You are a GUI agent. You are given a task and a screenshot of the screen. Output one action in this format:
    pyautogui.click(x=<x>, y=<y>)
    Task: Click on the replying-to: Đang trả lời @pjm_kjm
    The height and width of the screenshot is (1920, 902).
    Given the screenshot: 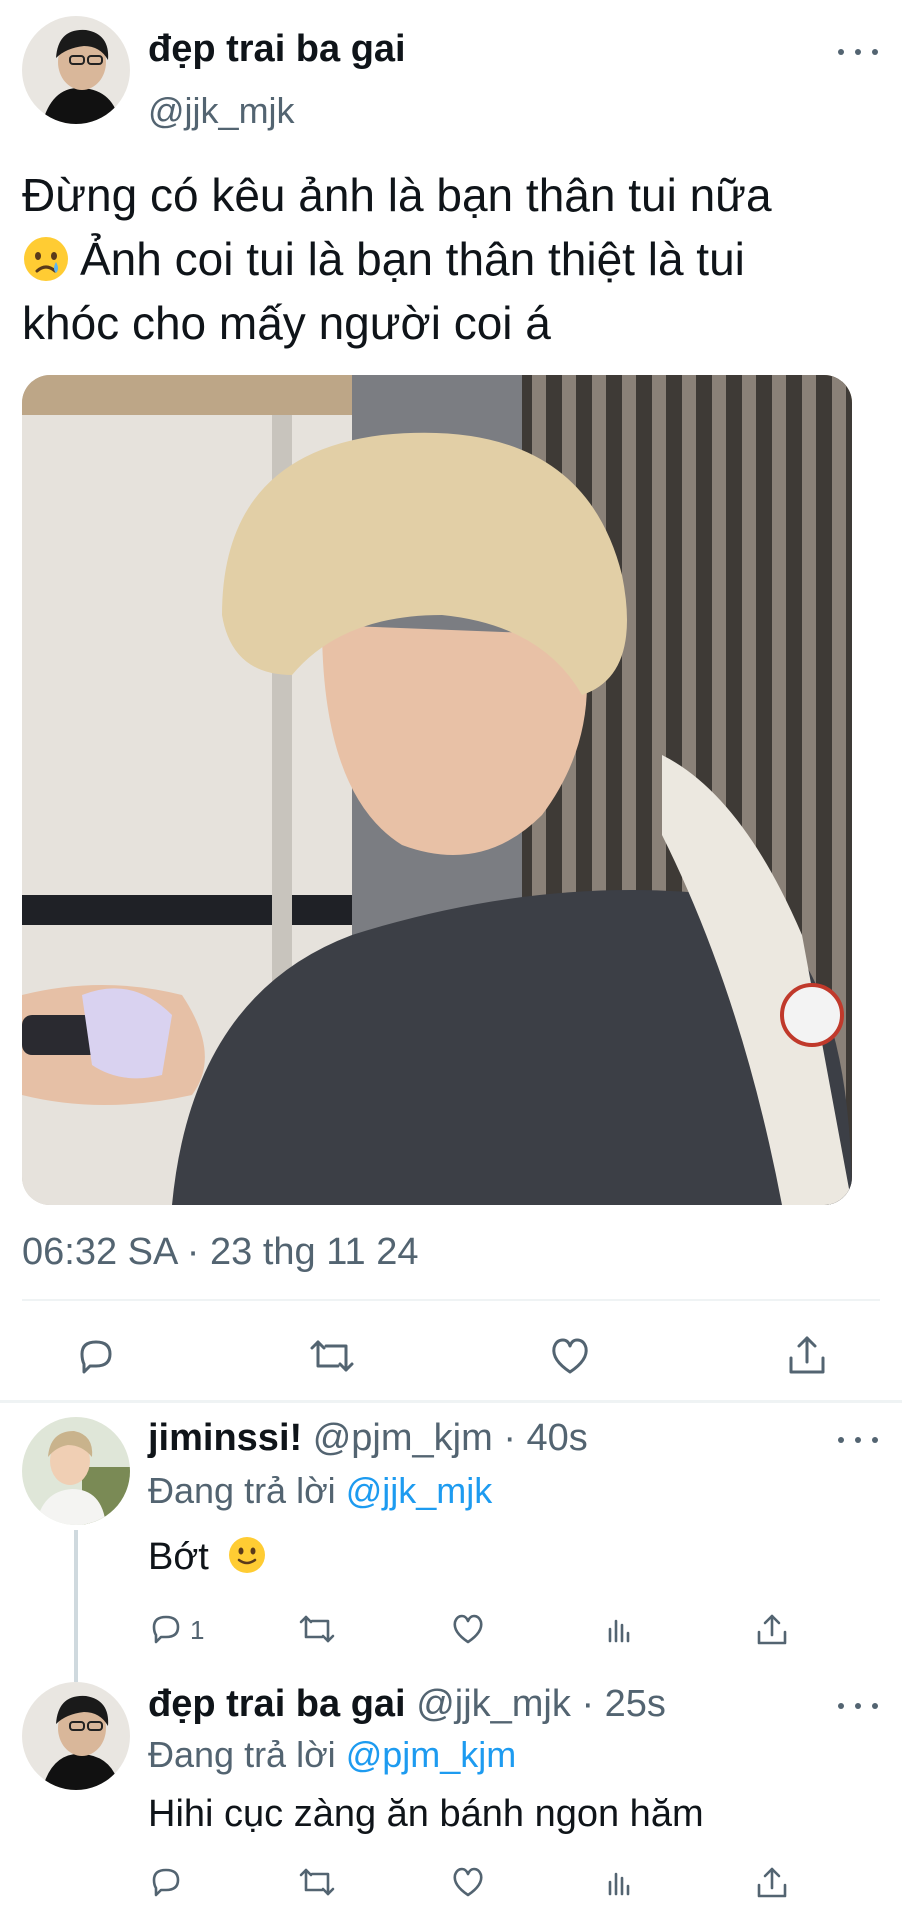 What is the action you would take?
    pyautogui.click(x=332, y=1755)
    